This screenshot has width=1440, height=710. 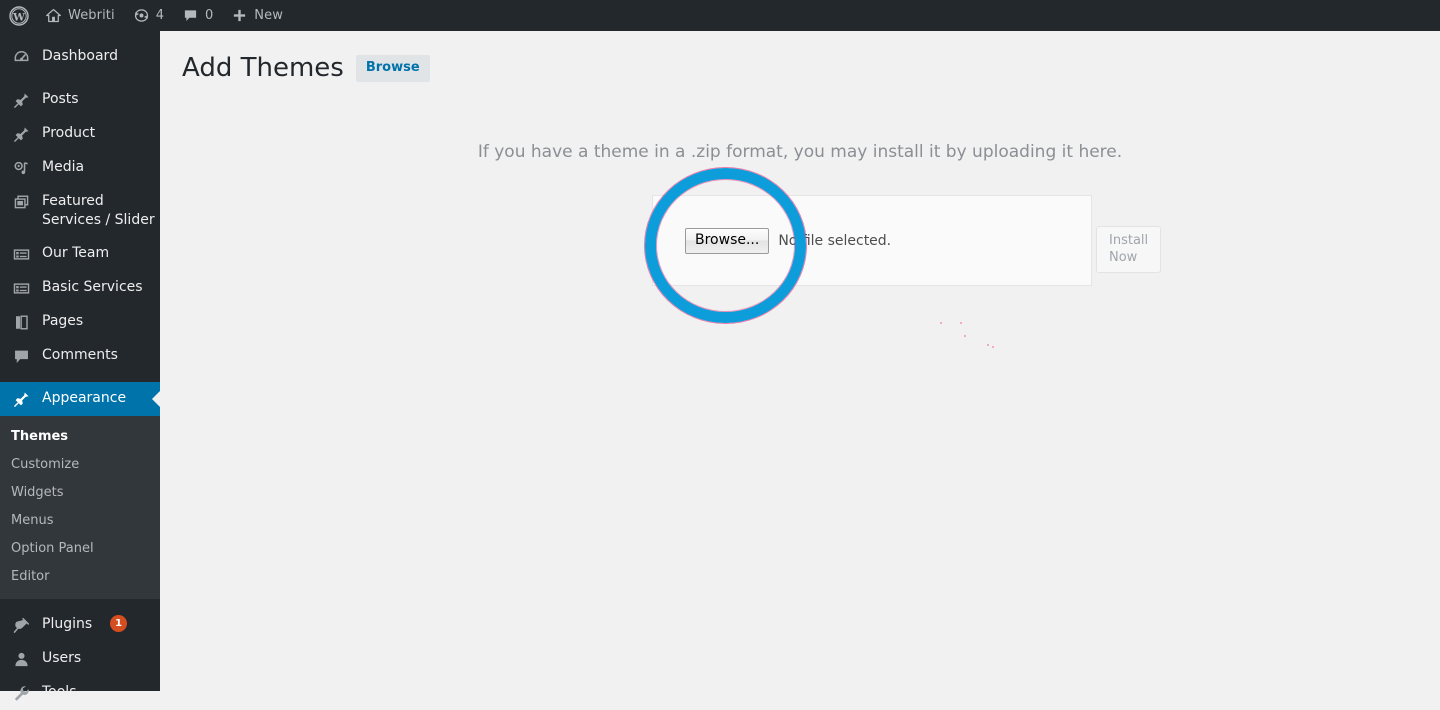 I want to click on tools-icon, so click(x=21, y=693).